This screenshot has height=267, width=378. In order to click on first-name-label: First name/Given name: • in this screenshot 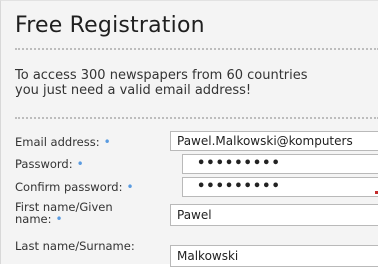, I will do `click(64, 213)`.